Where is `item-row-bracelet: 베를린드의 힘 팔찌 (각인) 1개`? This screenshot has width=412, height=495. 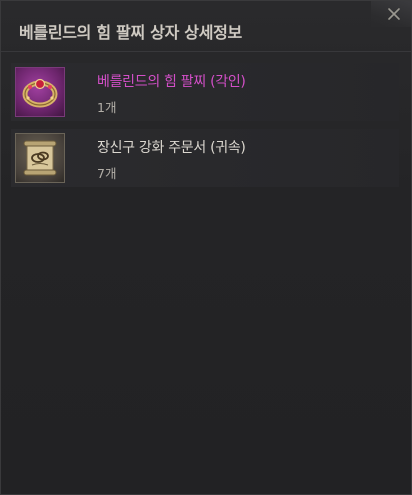
item-row-bracelet: 베를린드의 힘 팔찌 (각인) 1개 is located at coordinates (205, 92).